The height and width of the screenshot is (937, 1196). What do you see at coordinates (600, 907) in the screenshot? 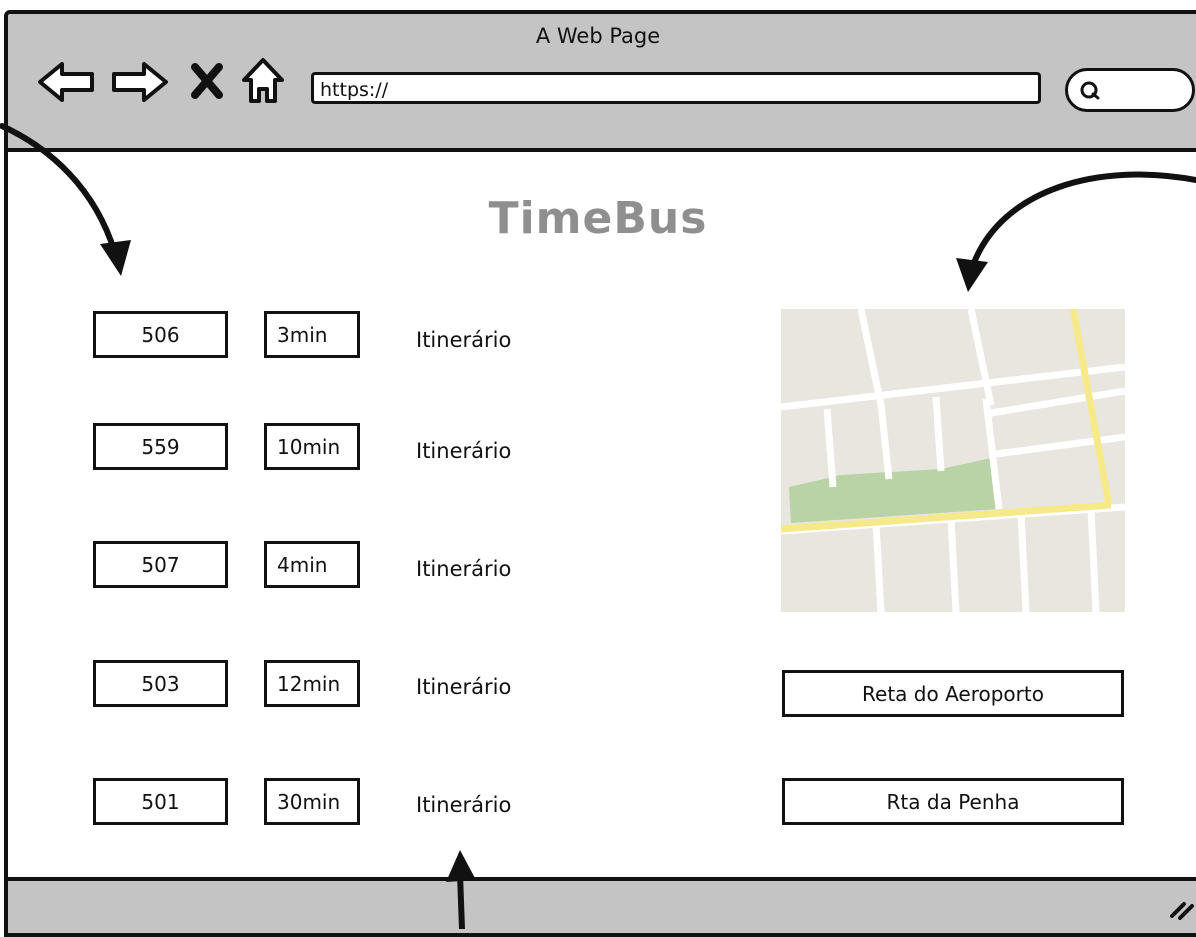
I see `status-bar` at bounding box center [600, 907].